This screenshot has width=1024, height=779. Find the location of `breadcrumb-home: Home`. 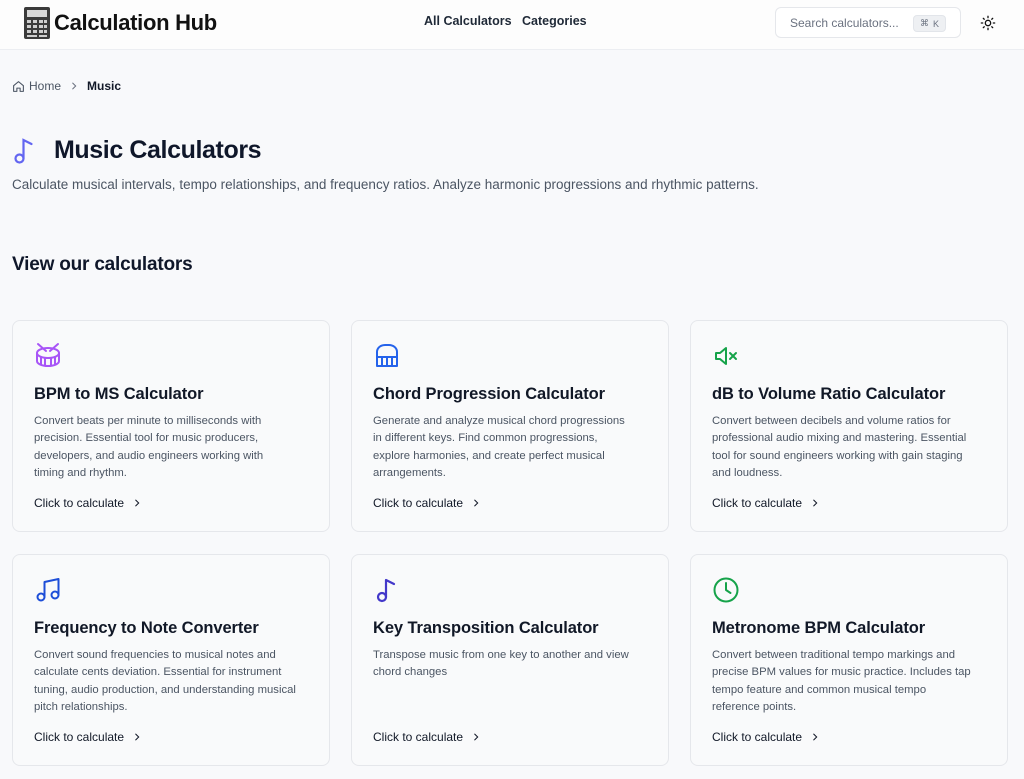

breadcrumb-home: Home is located at coordinates (45, 86).